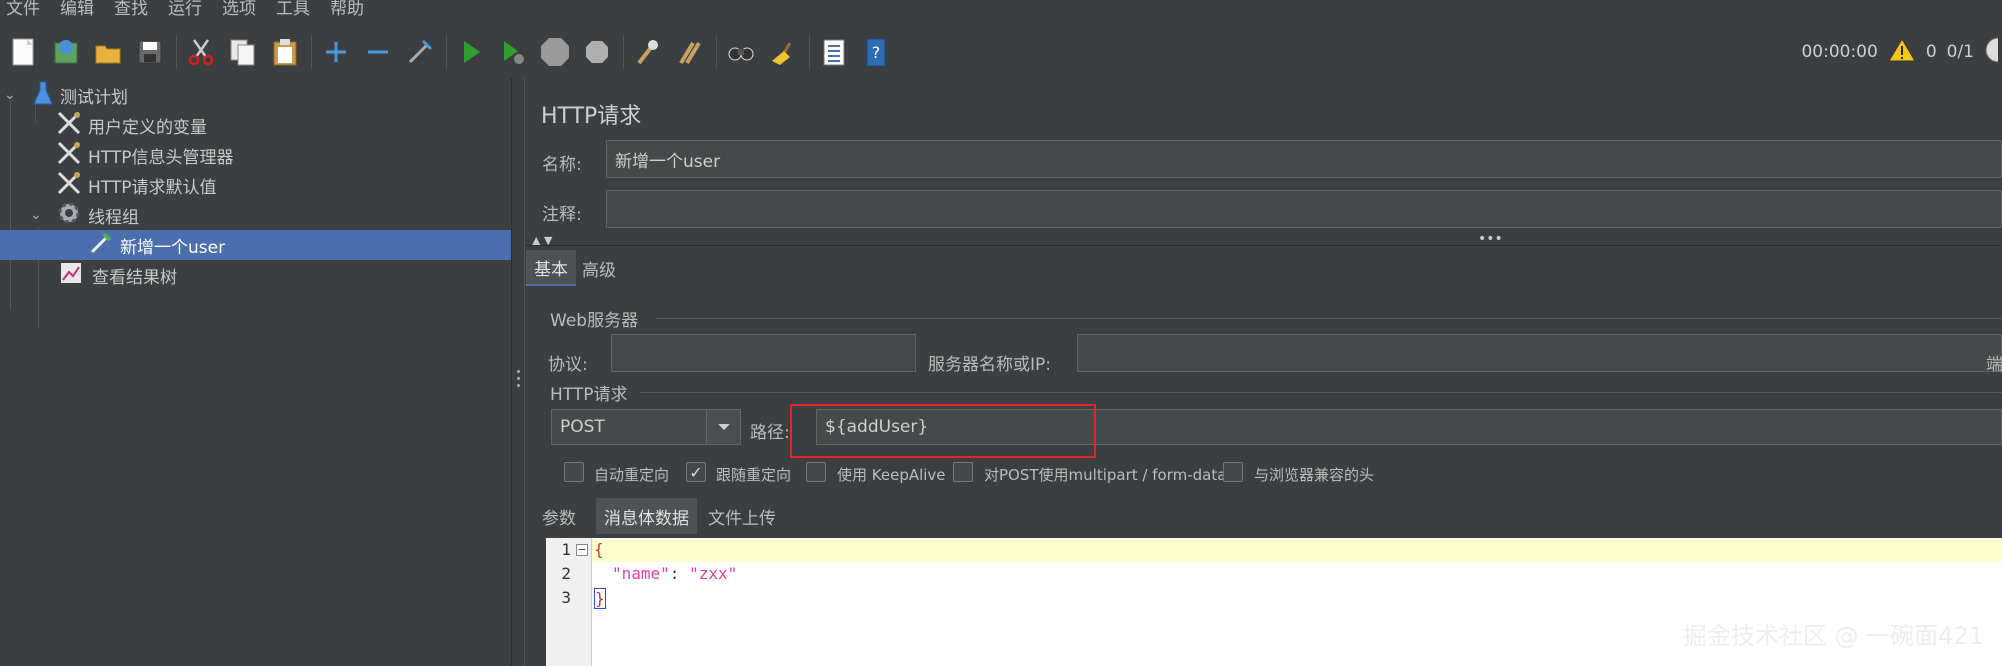  Describe the element at coordinates (1539, 353) in the screenshot. I see `server-field` at that location.